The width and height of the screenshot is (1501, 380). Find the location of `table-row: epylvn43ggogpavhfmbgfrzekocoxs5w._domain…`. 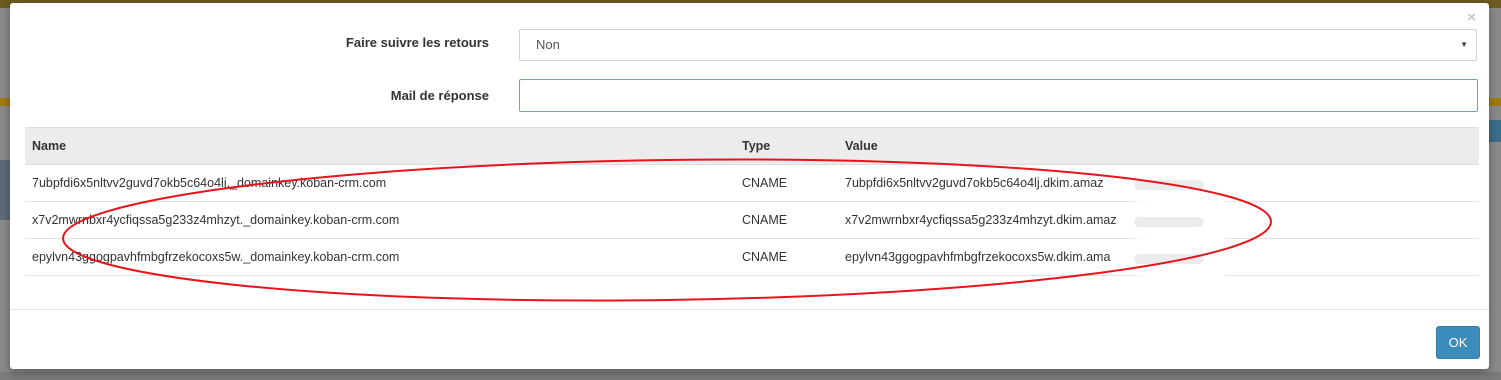

table-row: epylvn43ggogpavhfmbgfrzekocoxs5w._domain… is located at coordinates (752, 257).